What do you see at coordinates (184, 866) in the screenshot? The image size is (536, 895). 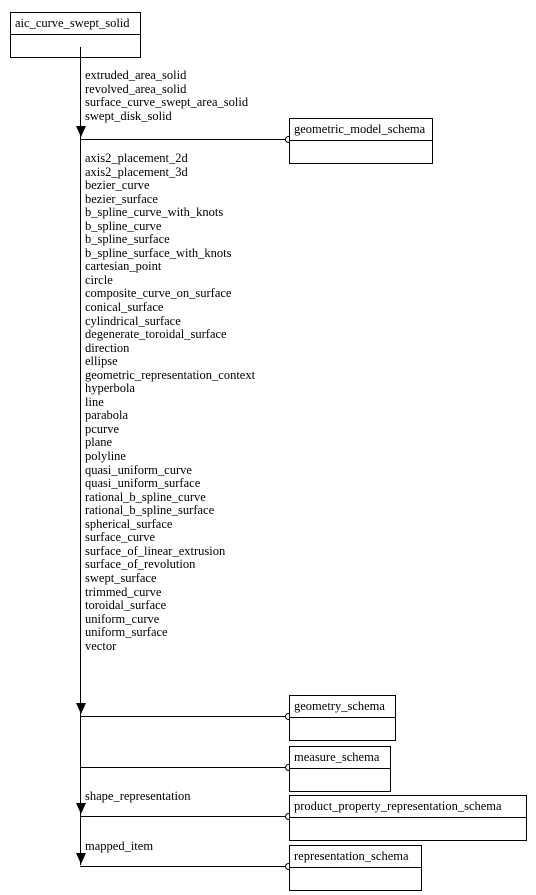 I see `connector-line-representation-schema` at bounding box center [184, 866].